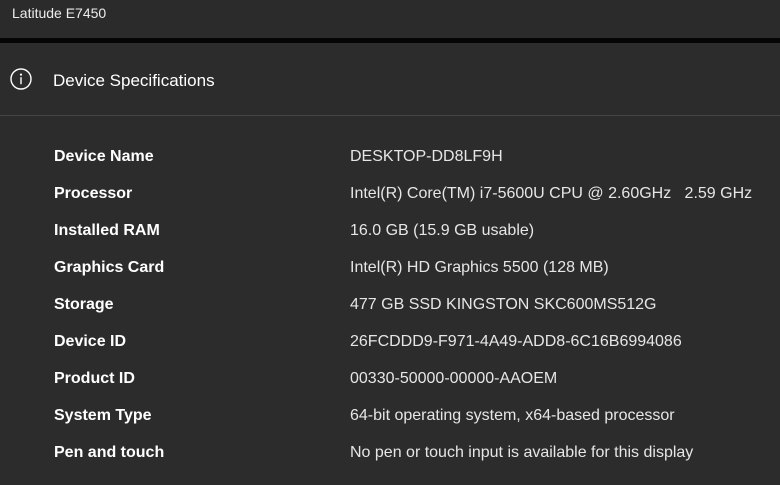 This screenshot has width=780, height=485. Describe the element at coordinates (453, 379) in the screenshot. I see `spec-value: 00330-50000-00000-AAOEM` at that location.